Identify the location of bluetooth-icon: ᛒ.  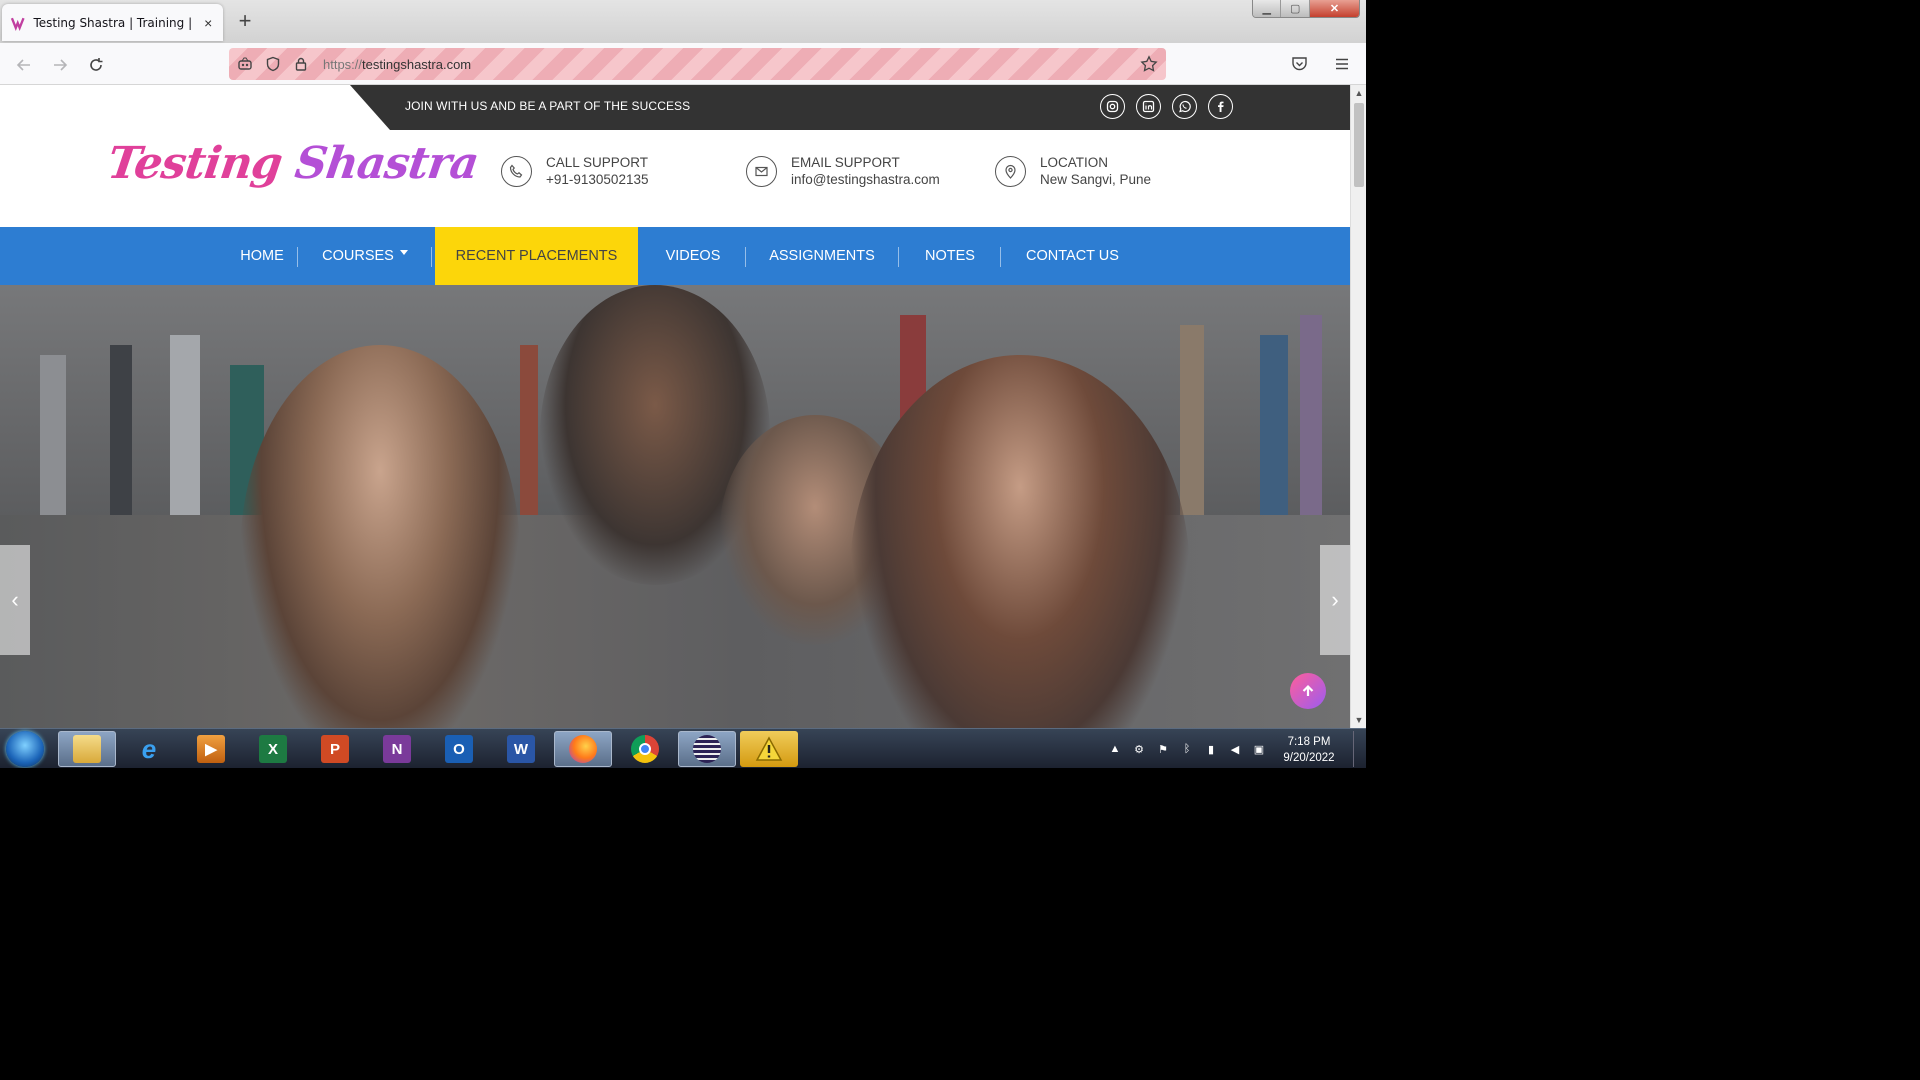
(1187, 749).